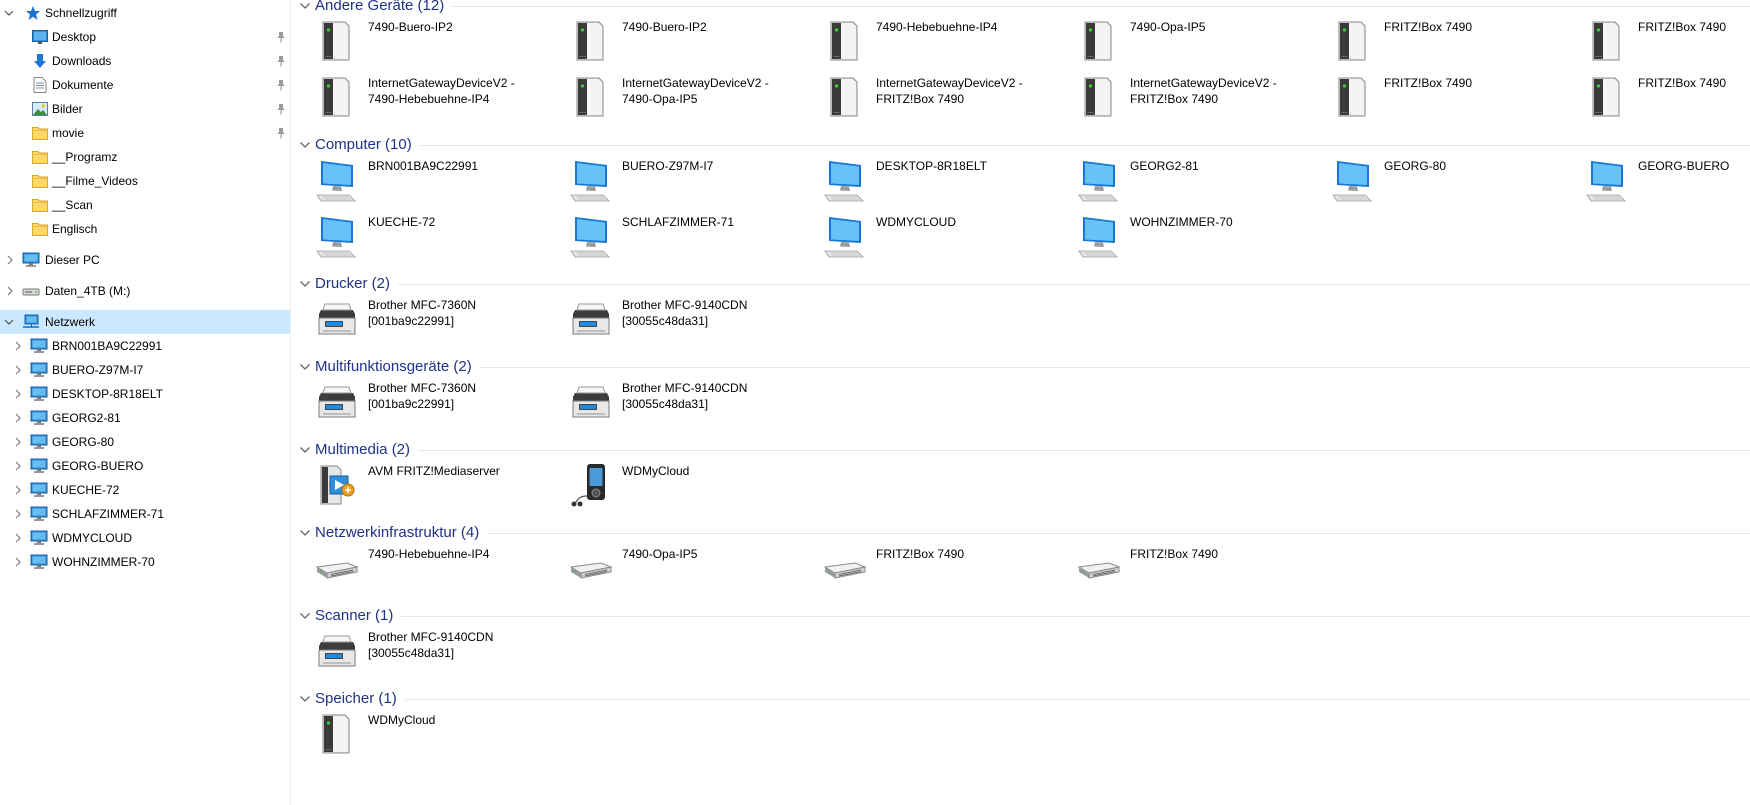  I want to click on nav-network-computer: GEORG-80, so click(145, 442).